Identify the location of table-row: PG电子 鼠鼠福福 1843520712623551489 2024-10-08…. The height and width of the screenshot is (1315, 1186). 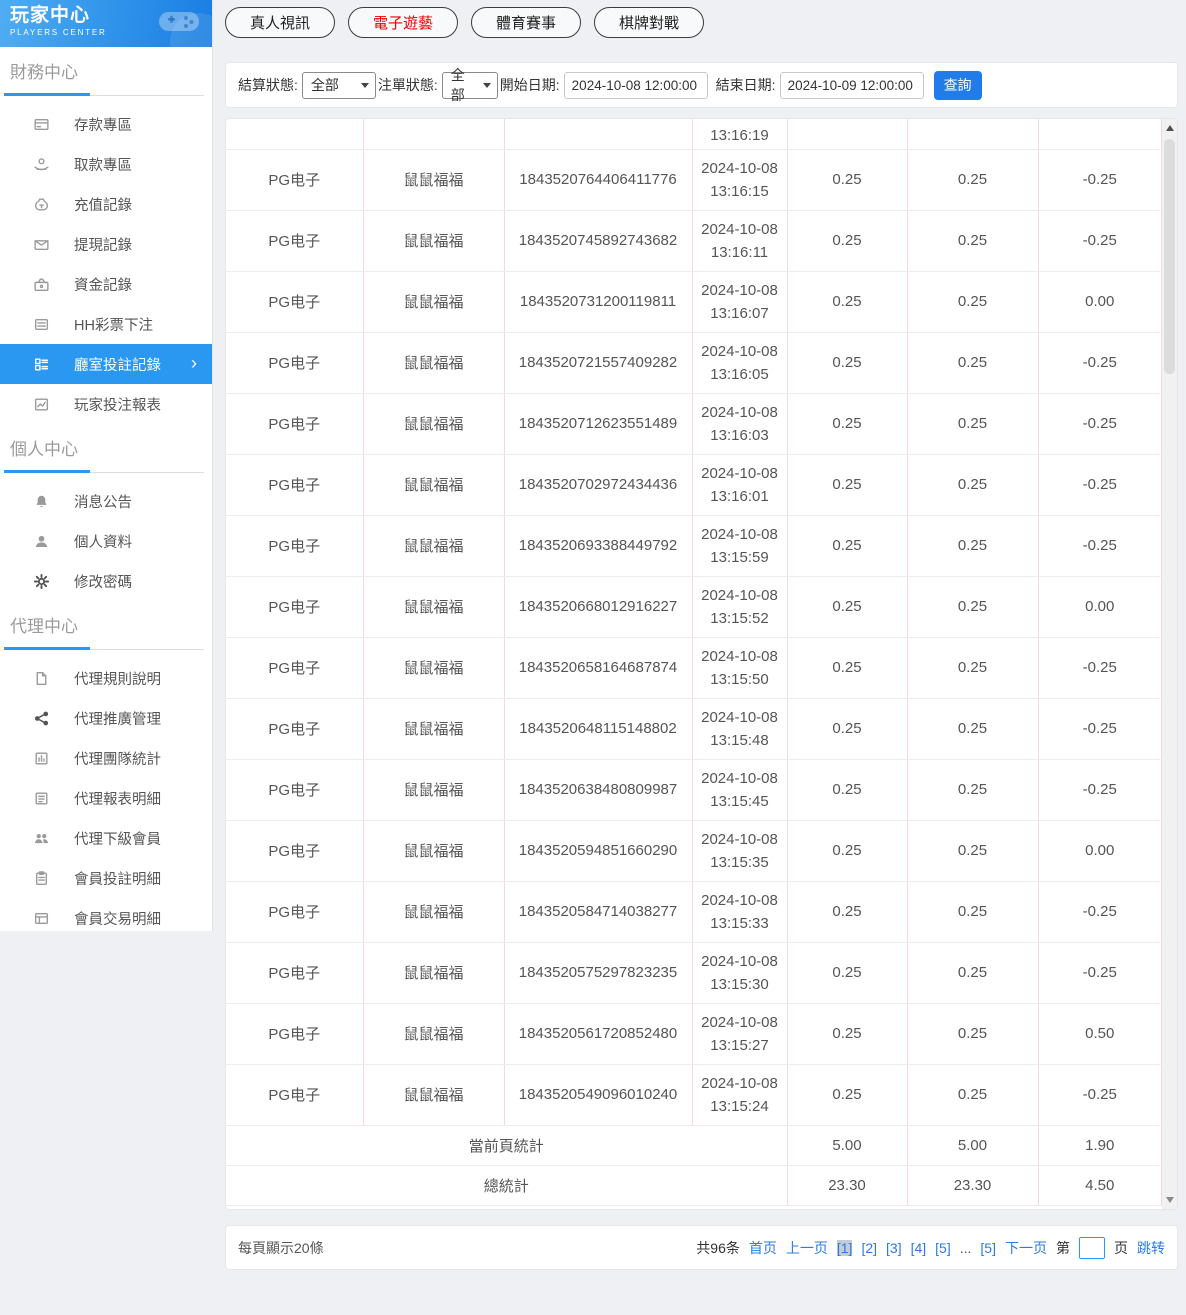
(694, 424).